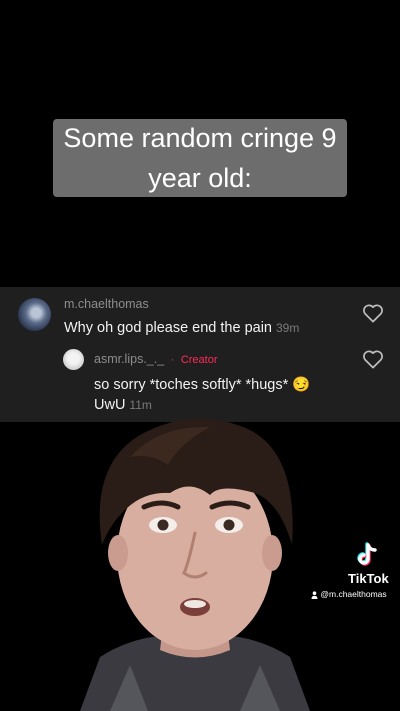 The width and height of the screenshot is (400, 711). Describe the element at coordinates (168, 328) in the screenshot. I see `comment-body: Why oh god please end the pain` at that location.